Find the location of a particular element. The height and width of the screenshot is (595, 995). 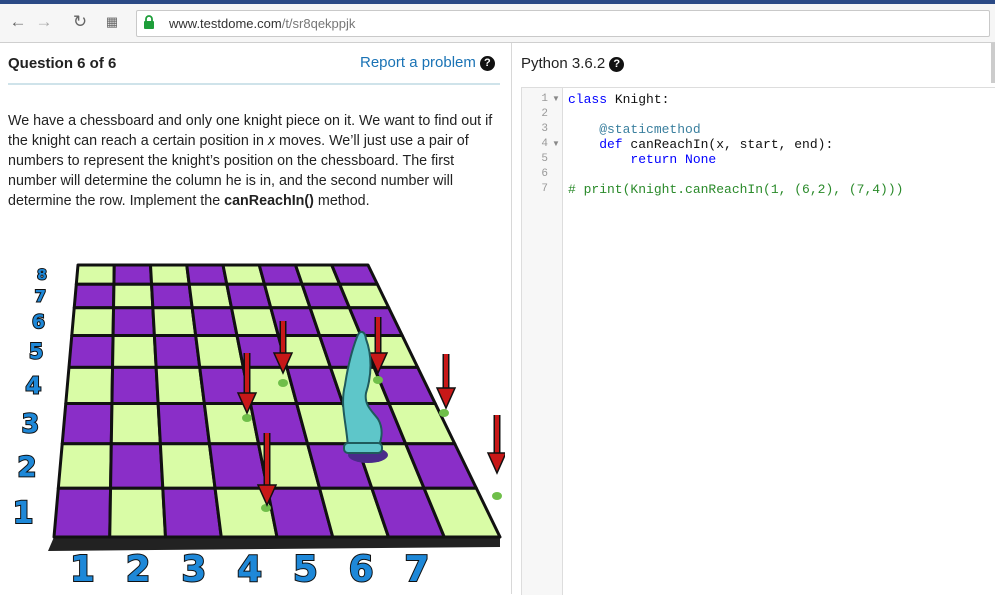

code-line-4: def canReachIn(x, start, end): is located at coordinates (700, 144).